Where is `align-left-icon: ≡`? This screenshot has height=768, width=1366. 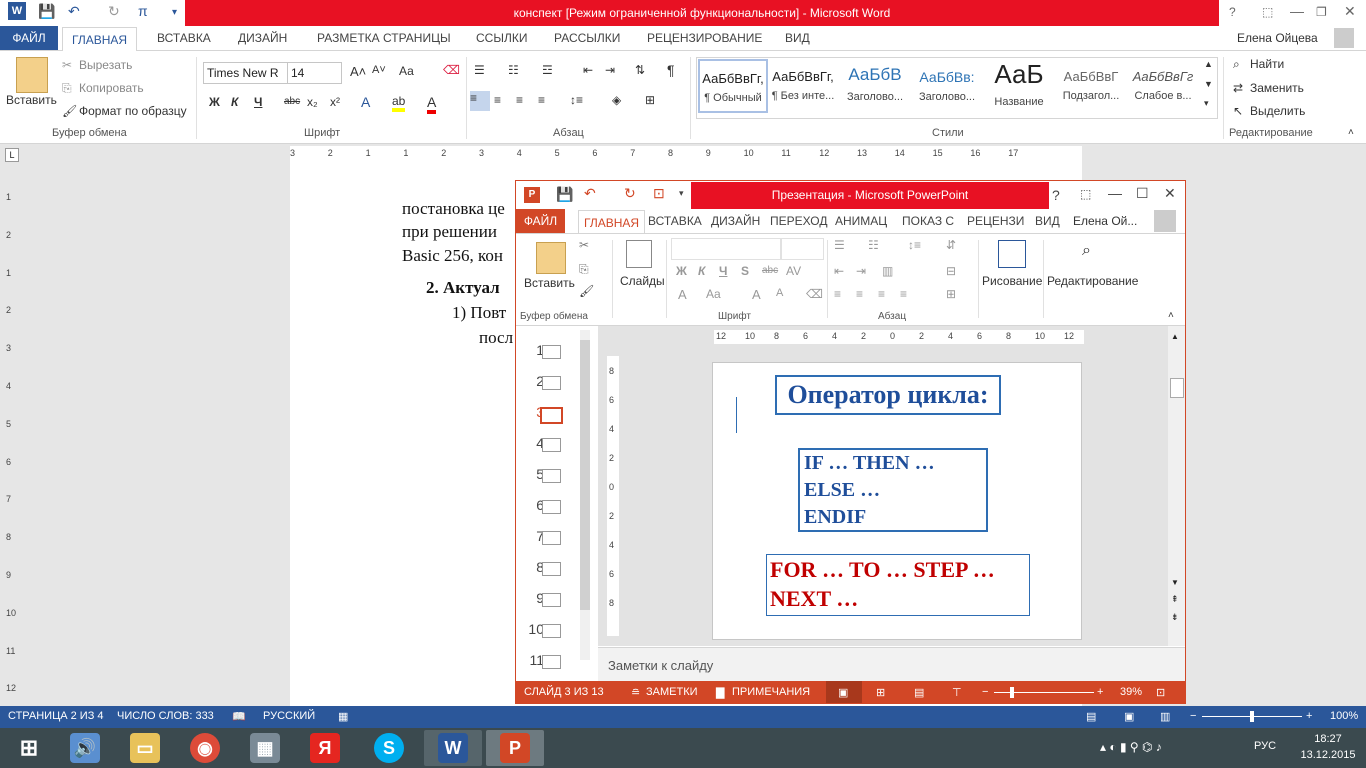
align-left-icon: ≡ is located at coordinates (837, 294).